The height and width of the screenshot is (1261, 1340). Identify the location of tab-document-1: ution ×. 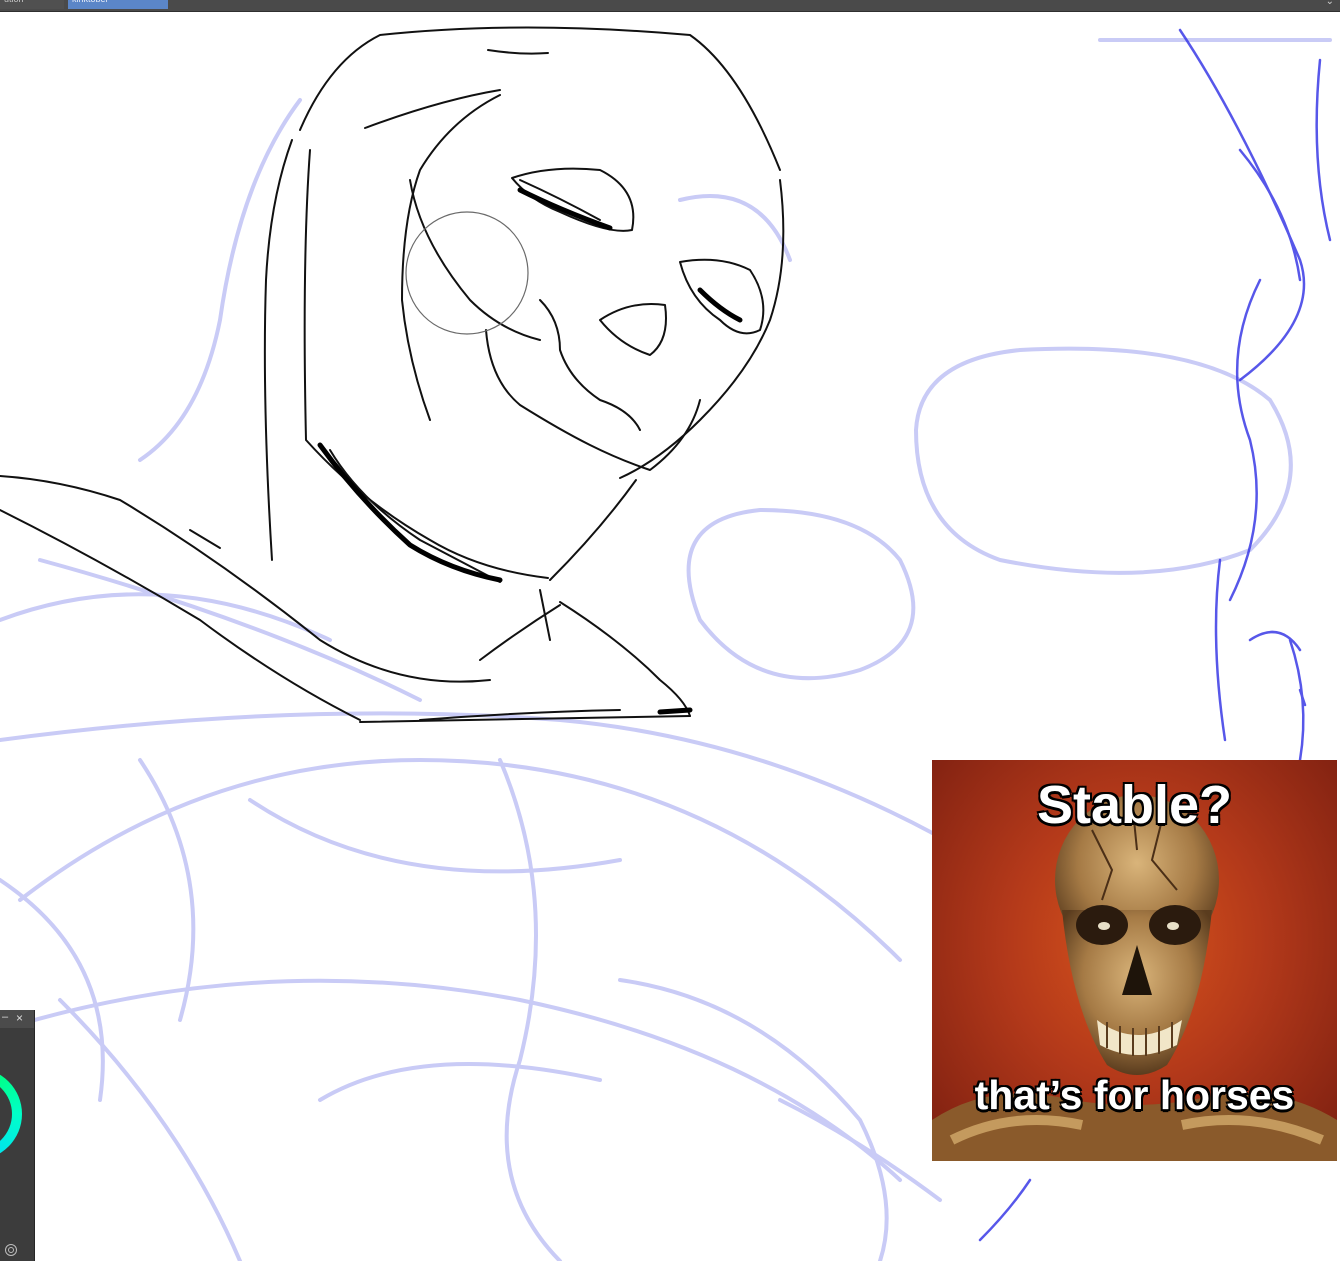
(32, 4).